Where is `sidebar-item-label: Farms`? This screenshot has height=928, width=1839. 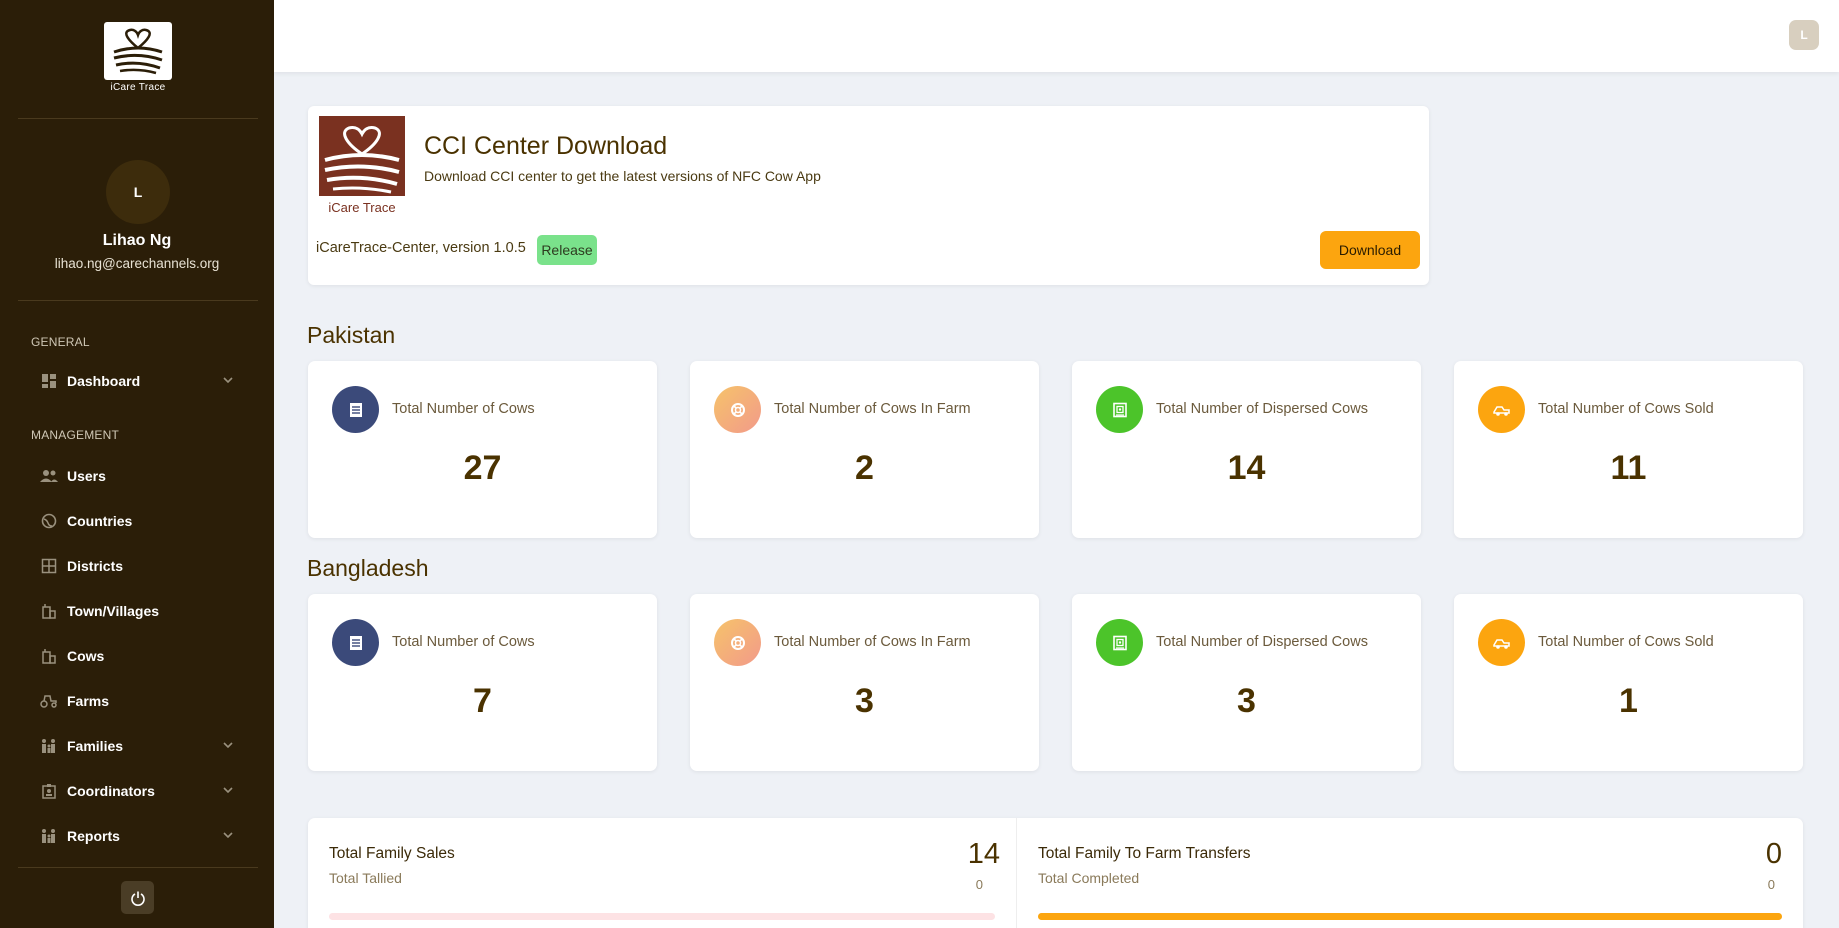 sidebar-item-label: Farms is located at coordinates (88, 701).